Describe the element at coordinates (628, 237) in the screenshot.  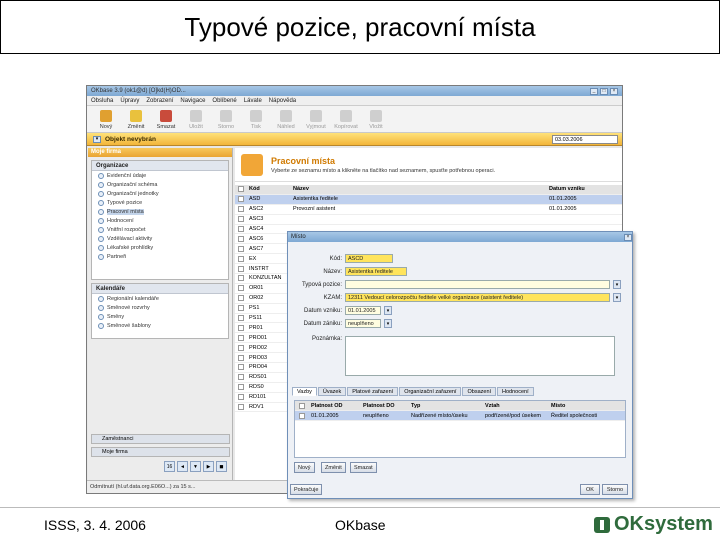
I see `dialog-close-button: ×` at that location.